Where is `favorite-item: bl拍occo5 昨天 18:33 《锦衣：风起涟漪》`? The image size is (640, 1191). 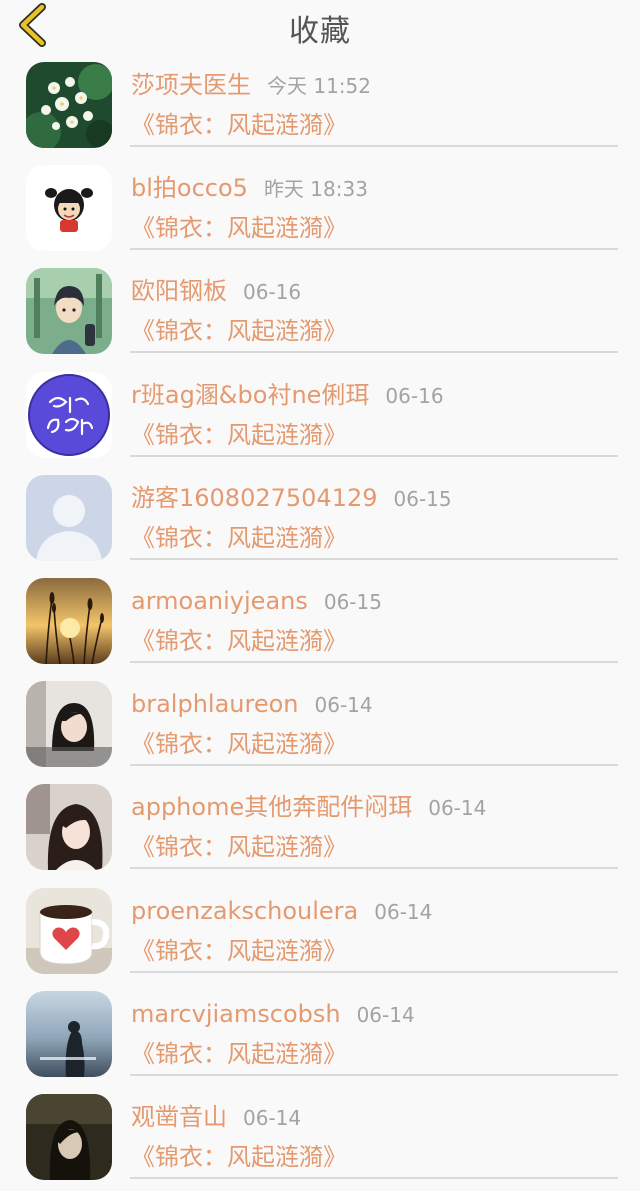
favorite-item: bl拍occo5 昨天 18:33 《锦衣：风起涟漪》 is located at coordinates (320, 208).